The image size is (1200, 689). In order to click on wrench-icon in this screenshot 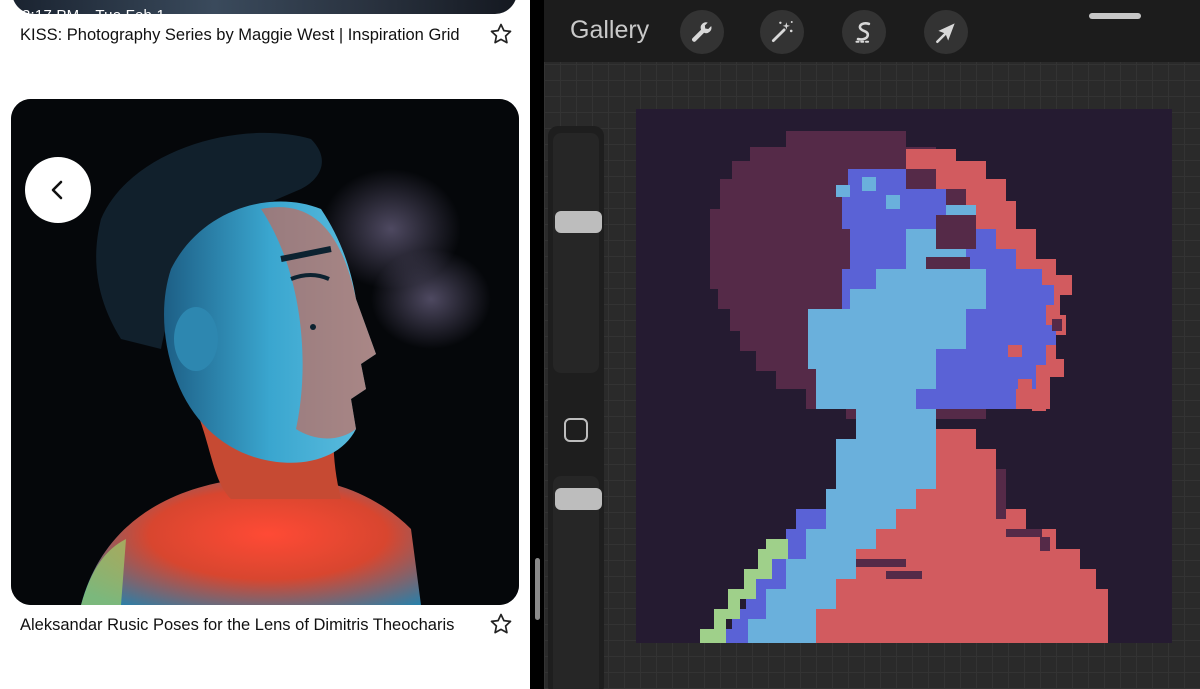, I will do `click(702, 32)`.